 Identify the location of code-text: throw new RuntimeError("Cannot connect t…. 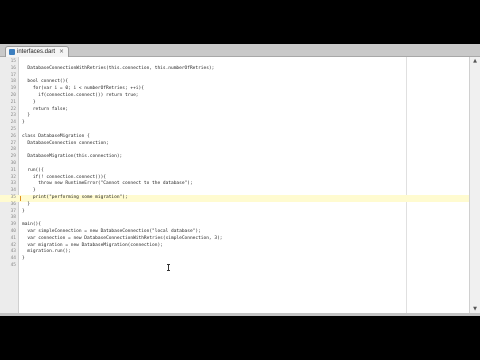
(107, 184).